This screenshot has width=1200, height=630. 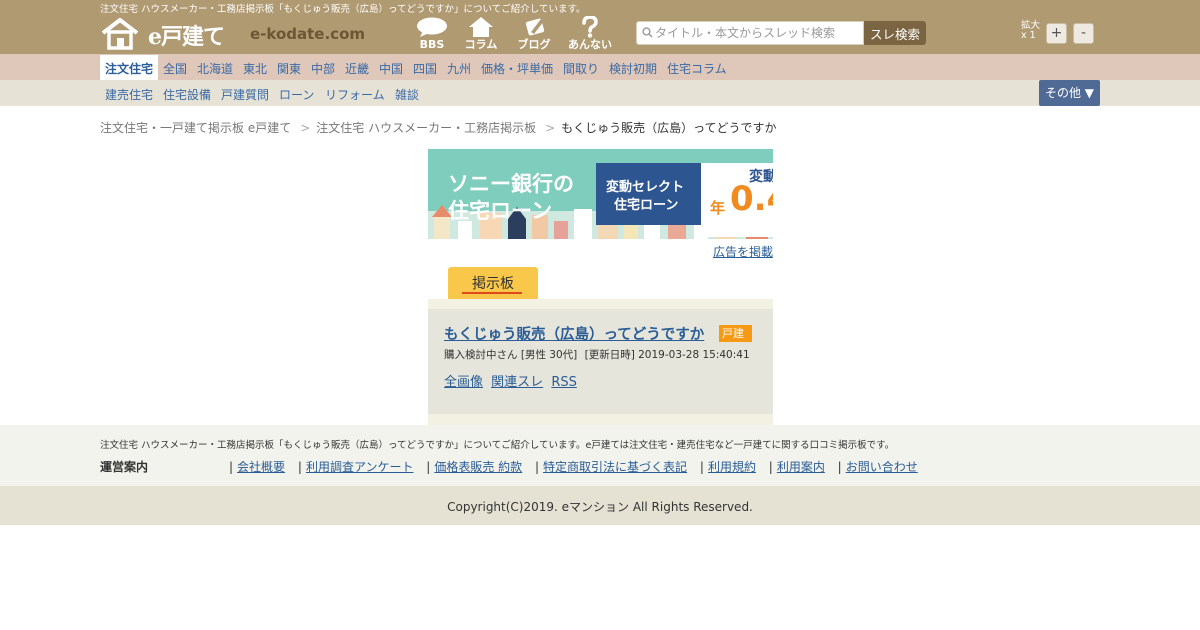 What do you see at coordinates (645, 187) in the screenshot?
I see `ad-badge-1: 変動セレクト` at bounding box center [645, 187].